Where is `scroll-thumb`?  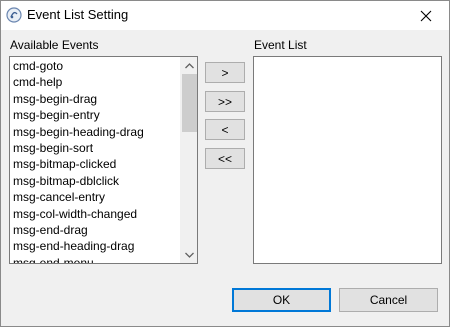
scroll-thumb is located at coordinates (189, 103).